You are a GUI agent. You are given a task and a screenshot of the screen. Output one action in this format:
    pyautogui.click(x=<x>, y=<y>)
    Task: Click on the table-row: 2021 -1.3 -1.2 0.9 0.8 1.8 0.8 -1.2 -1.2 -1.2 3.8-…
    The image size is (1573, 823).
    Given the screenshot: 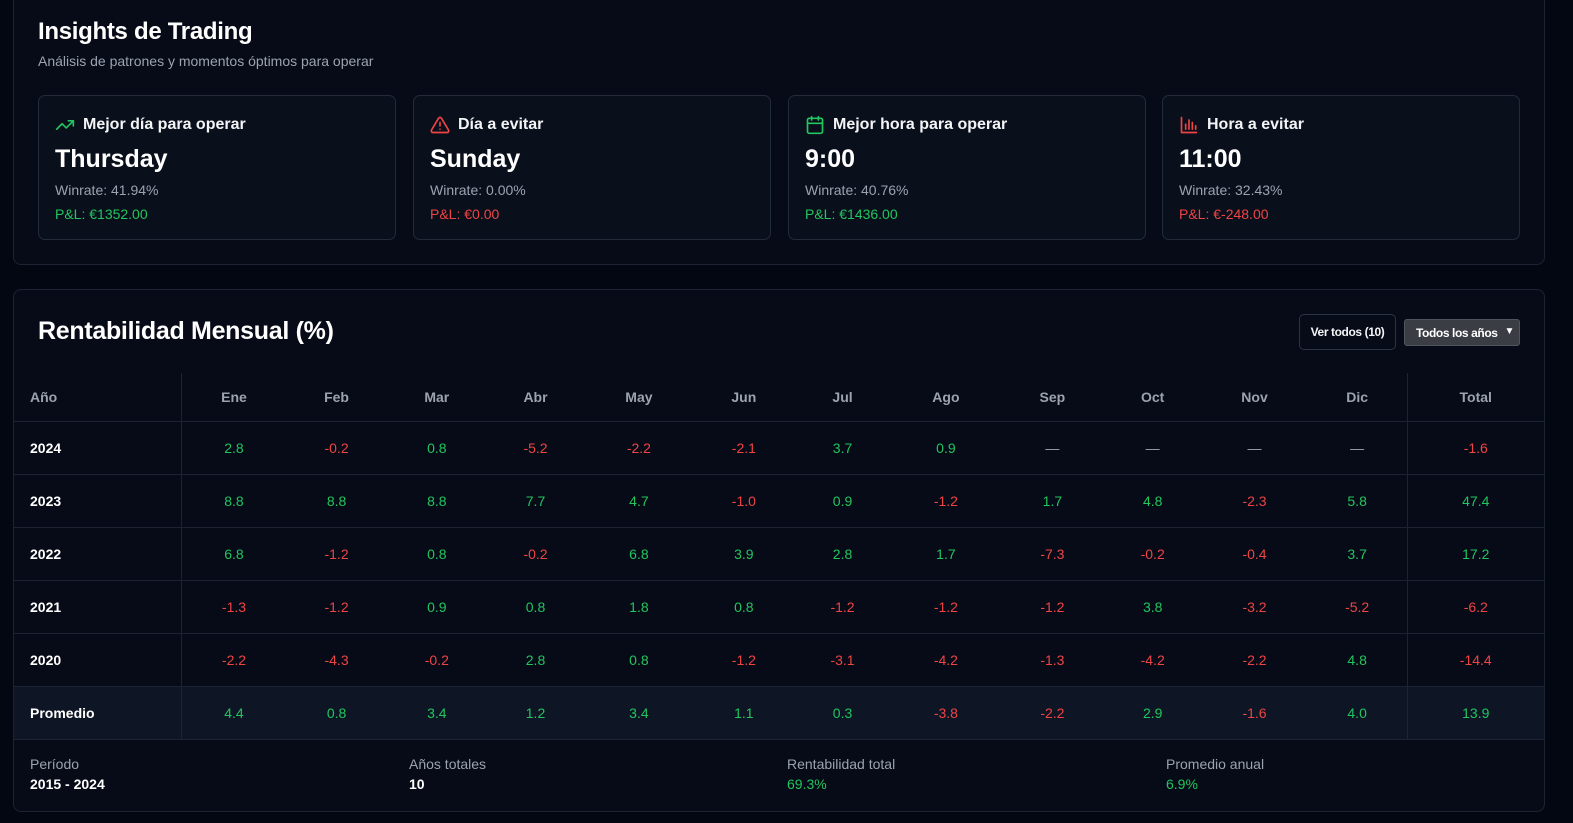 What is the action you would take?
    pyautogui.click(x=779, y=607)
    